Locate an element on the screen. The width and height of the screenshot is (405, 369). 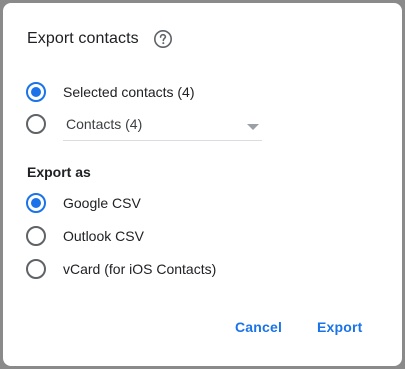
export-button: Export is located at coordinates (340, 327).